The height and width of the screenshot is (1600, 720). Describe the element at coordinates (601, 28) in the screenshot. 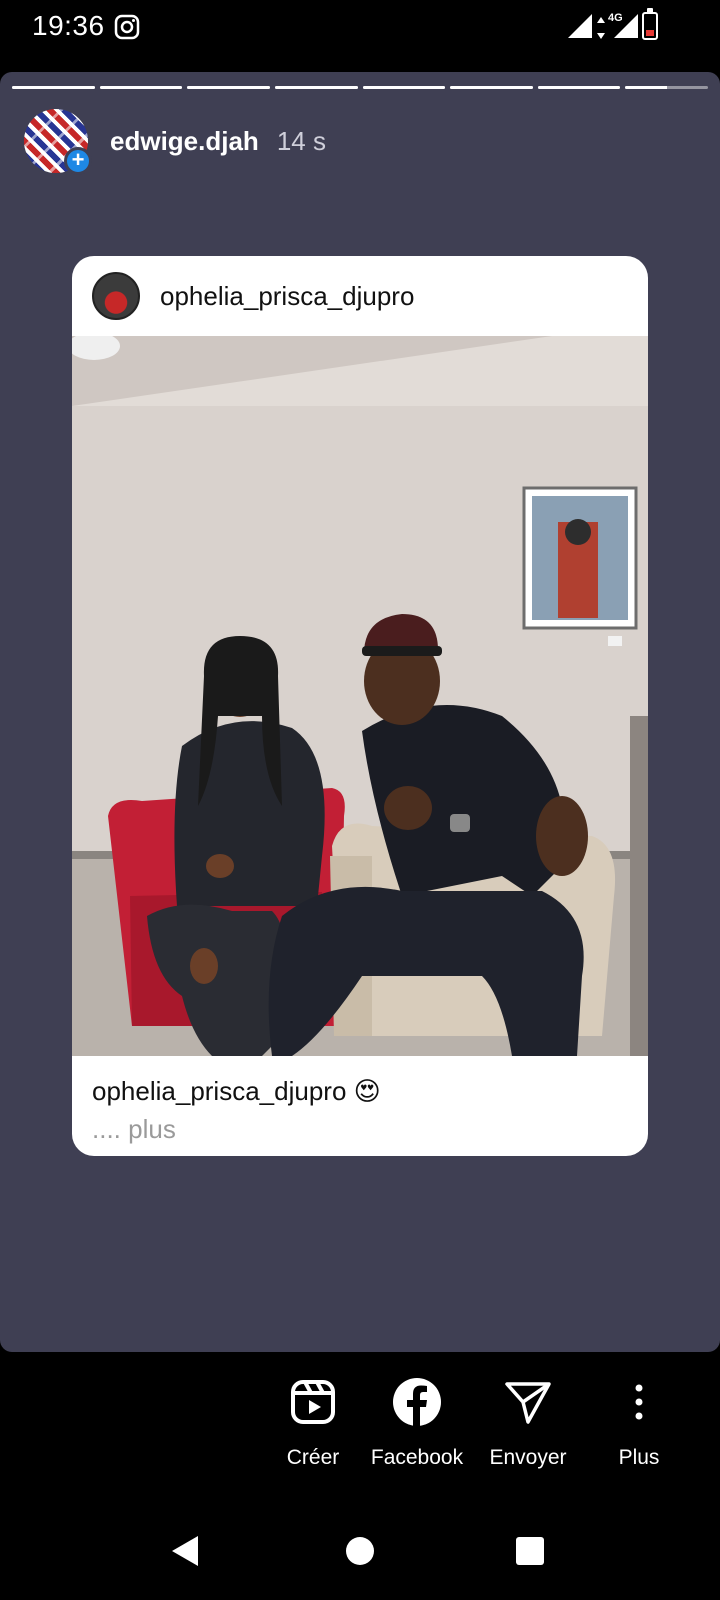

I see `data-arrows-icon` at that location.